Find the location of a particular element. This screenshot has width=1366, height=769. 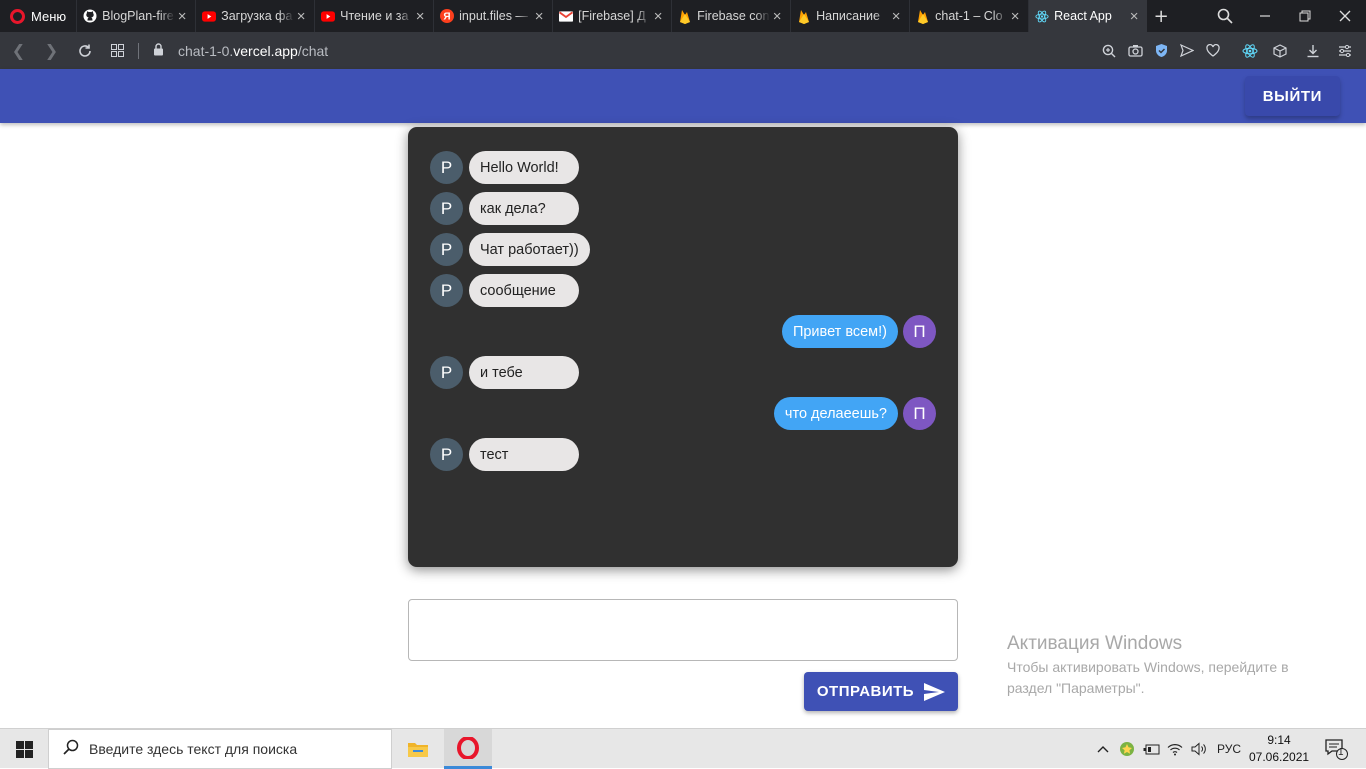

message-bubble: тест is located at coordinates (524, 454).